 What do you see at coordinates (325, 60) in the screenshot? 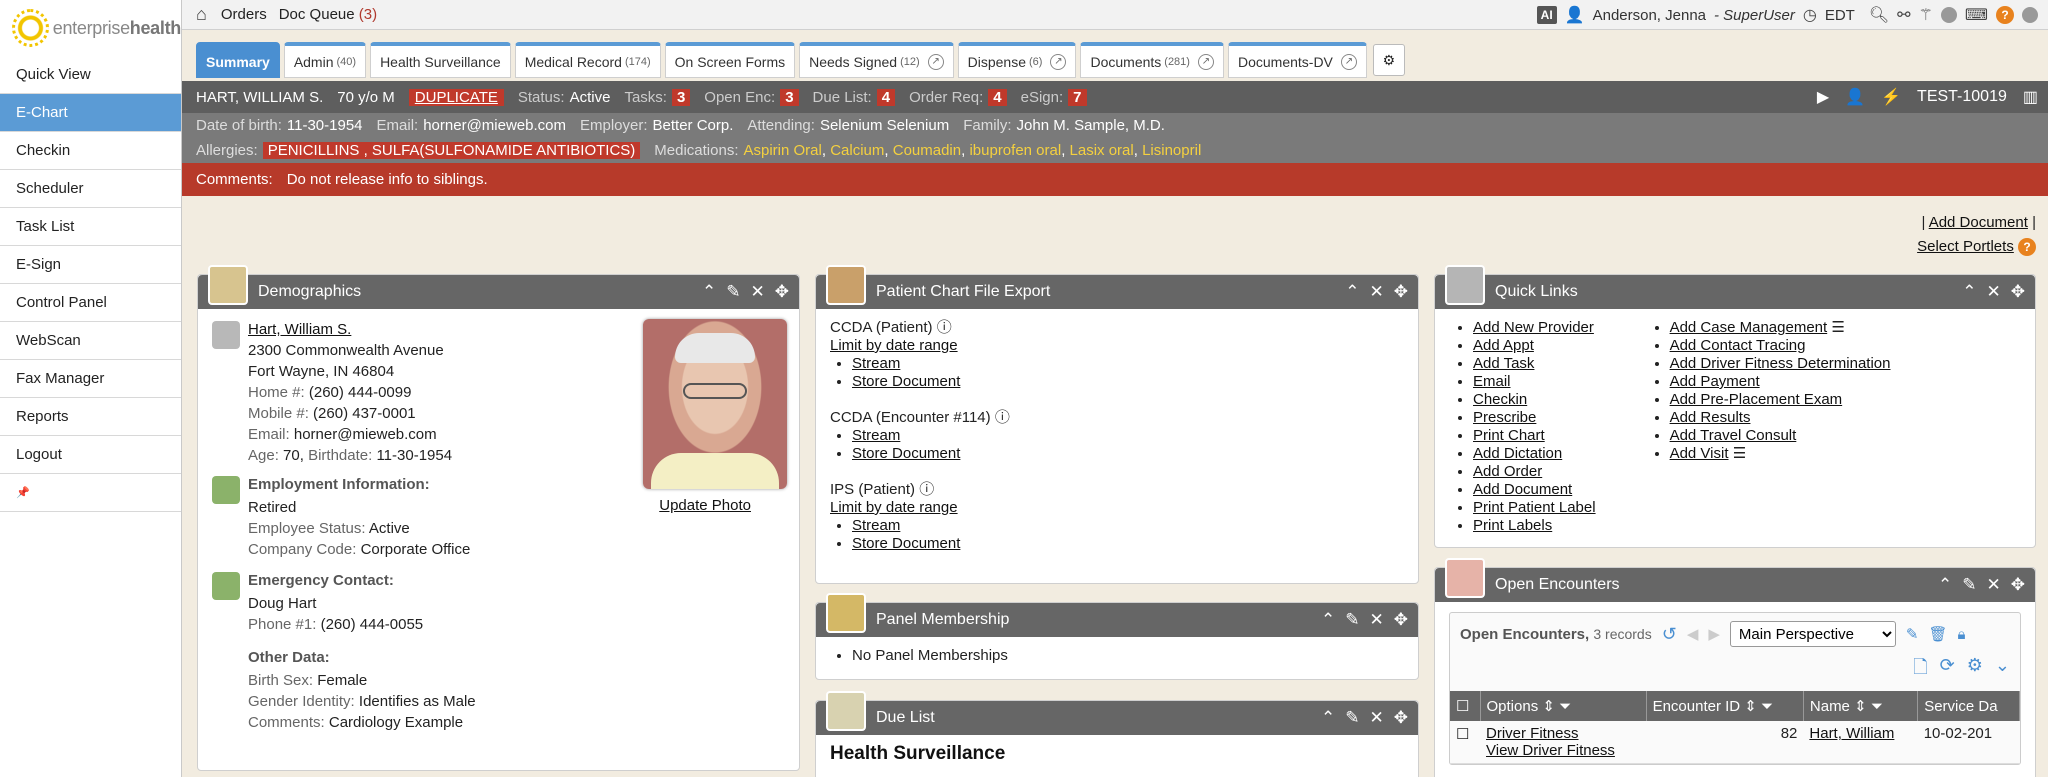
I see `tab-admin: Admin (40)` at bounding box center [325, 60].